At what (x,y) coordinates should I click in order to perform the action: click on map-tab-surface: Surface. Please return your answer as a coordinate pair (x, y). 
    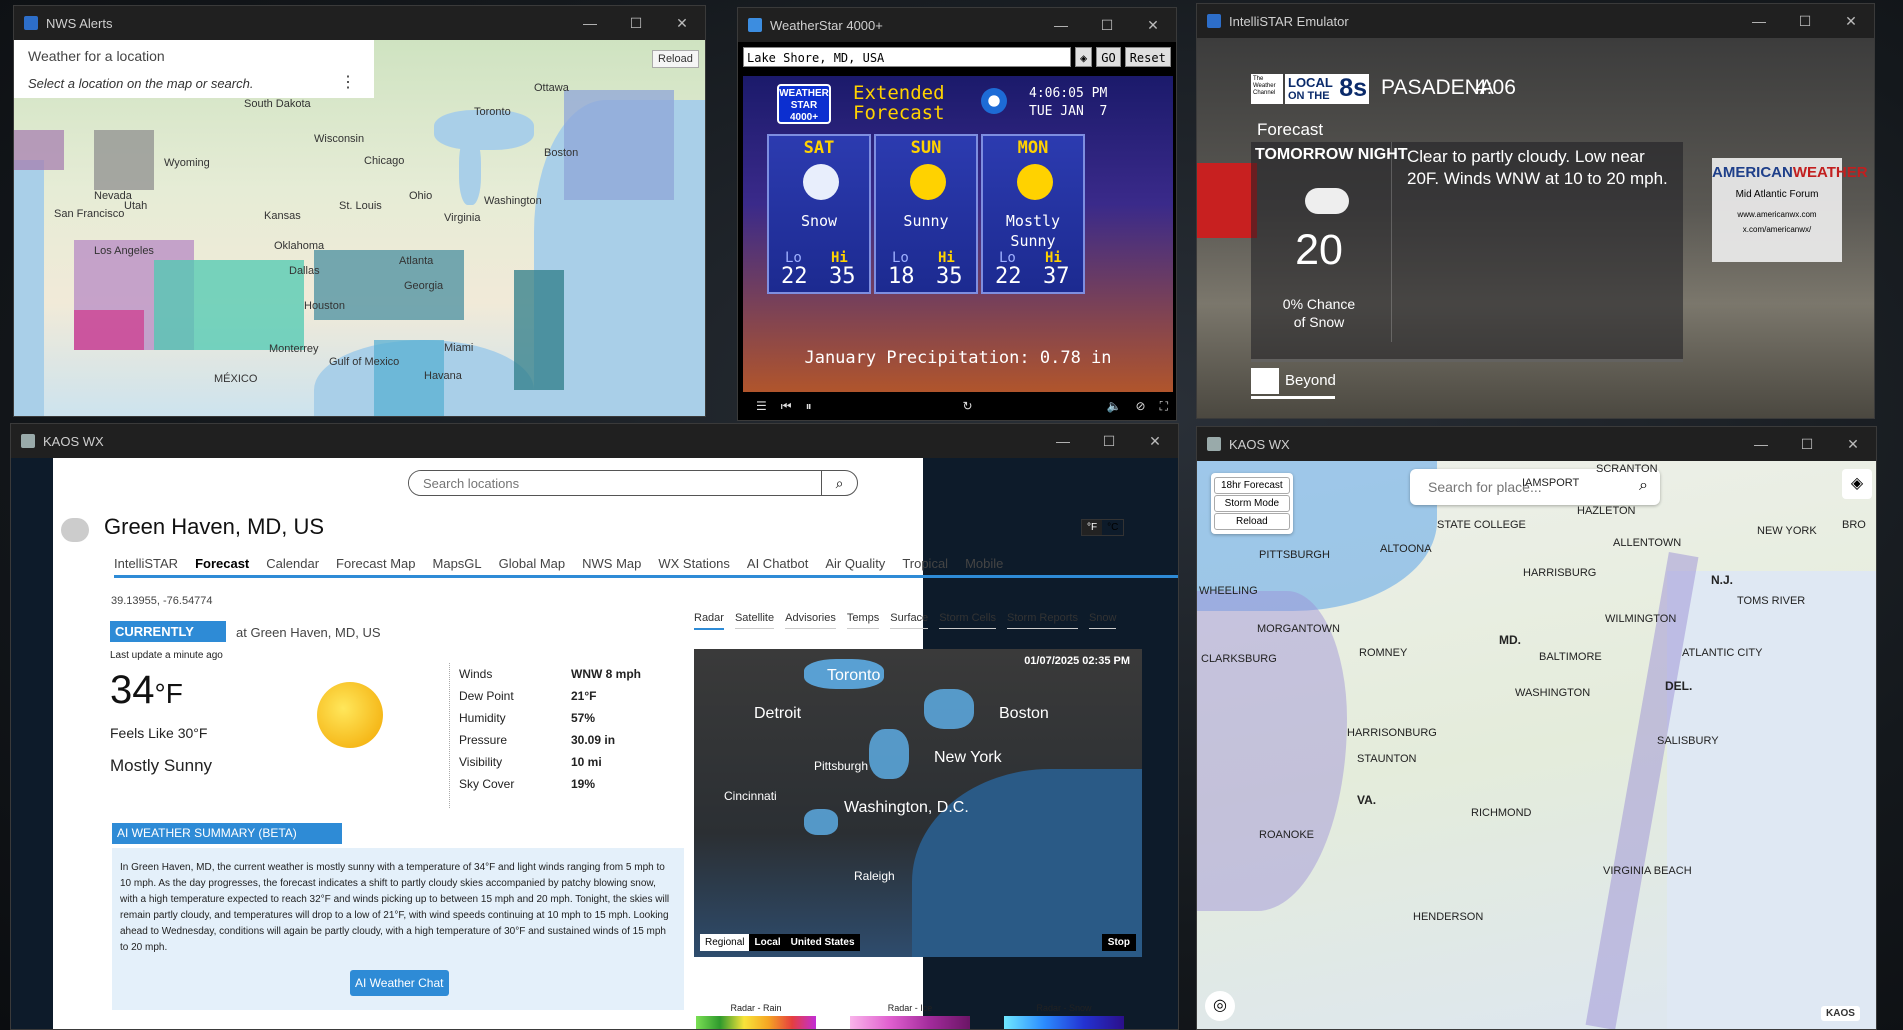
    Looking at the image, I should click on (909, 620).